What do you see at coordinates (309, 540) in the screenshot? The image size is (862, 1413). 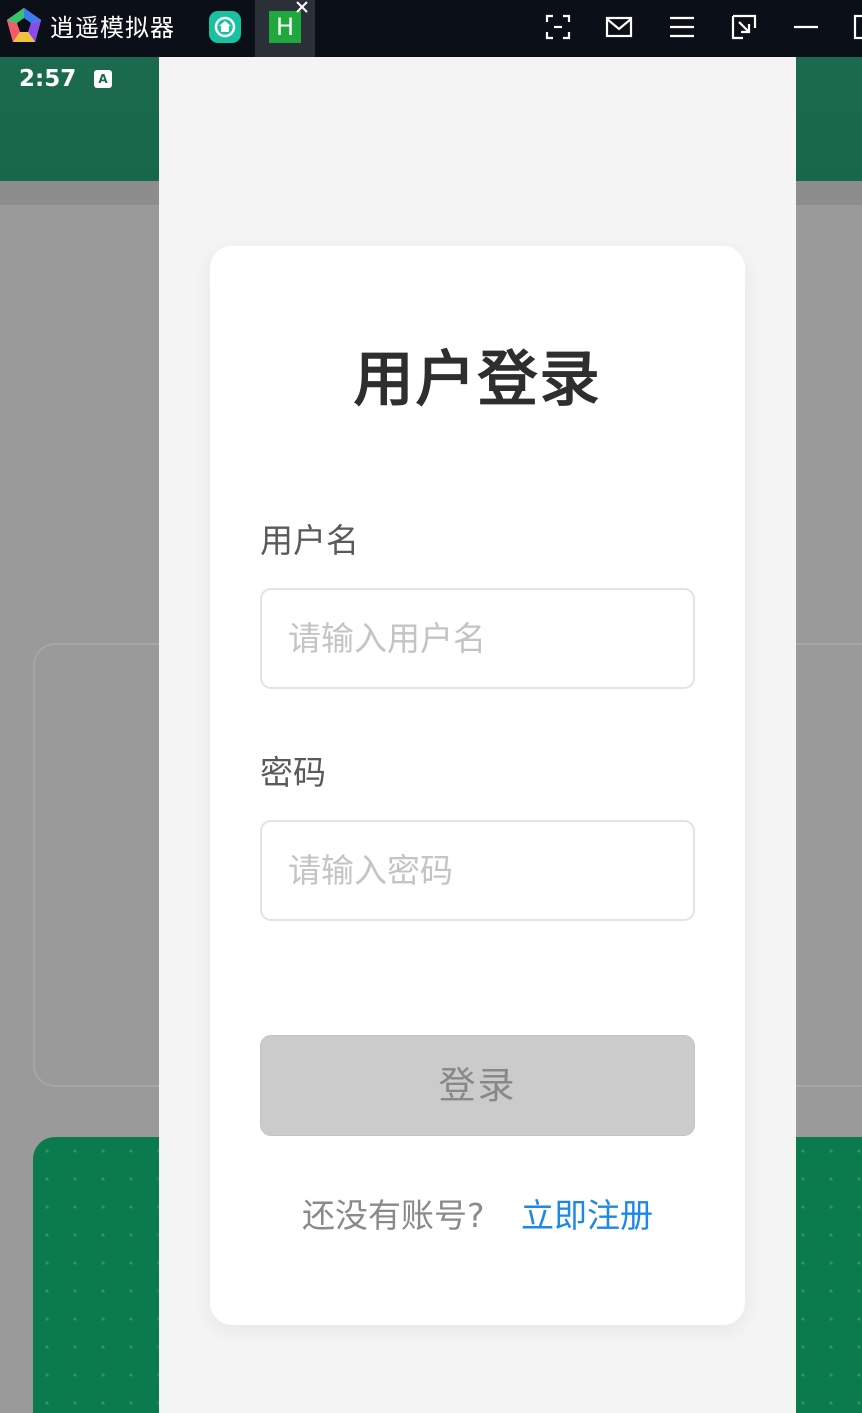 I see `username-label: 用户名` at bounding box center [309, 540].